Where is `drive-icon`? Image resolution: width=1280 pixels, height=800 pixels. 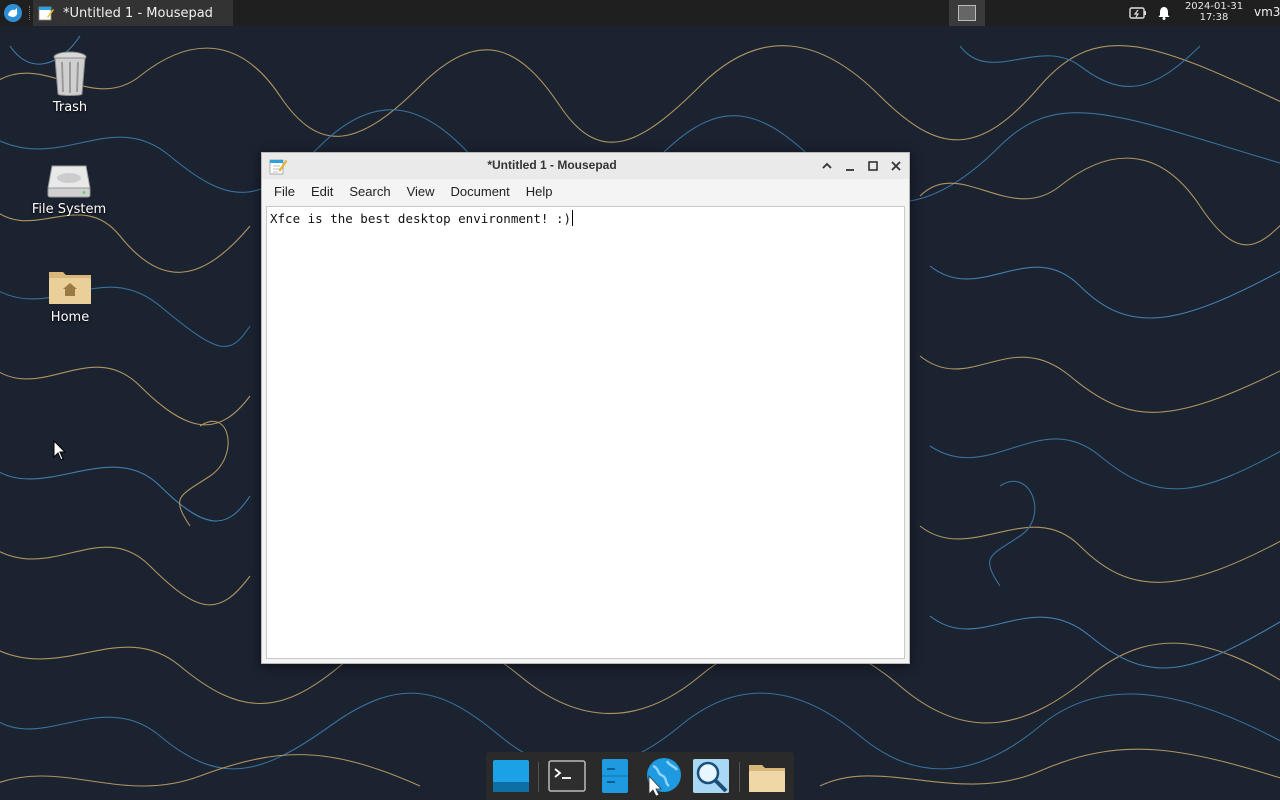 drive-icon is located at coordinates (69, 181).